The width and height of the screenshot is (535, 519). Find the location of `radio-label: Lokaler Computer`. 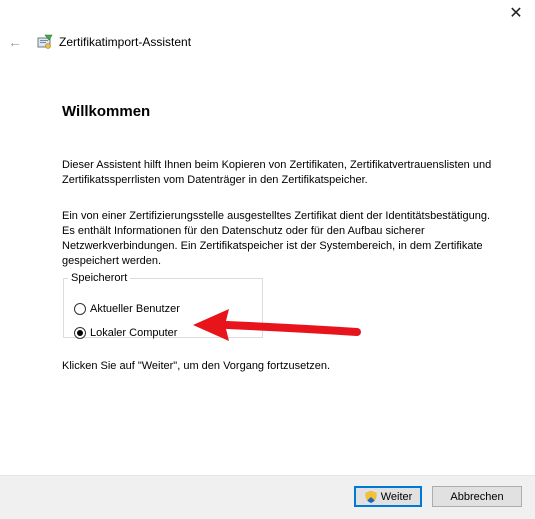

radio-label: Lokaler Computer is located at coordinates (134, 333).